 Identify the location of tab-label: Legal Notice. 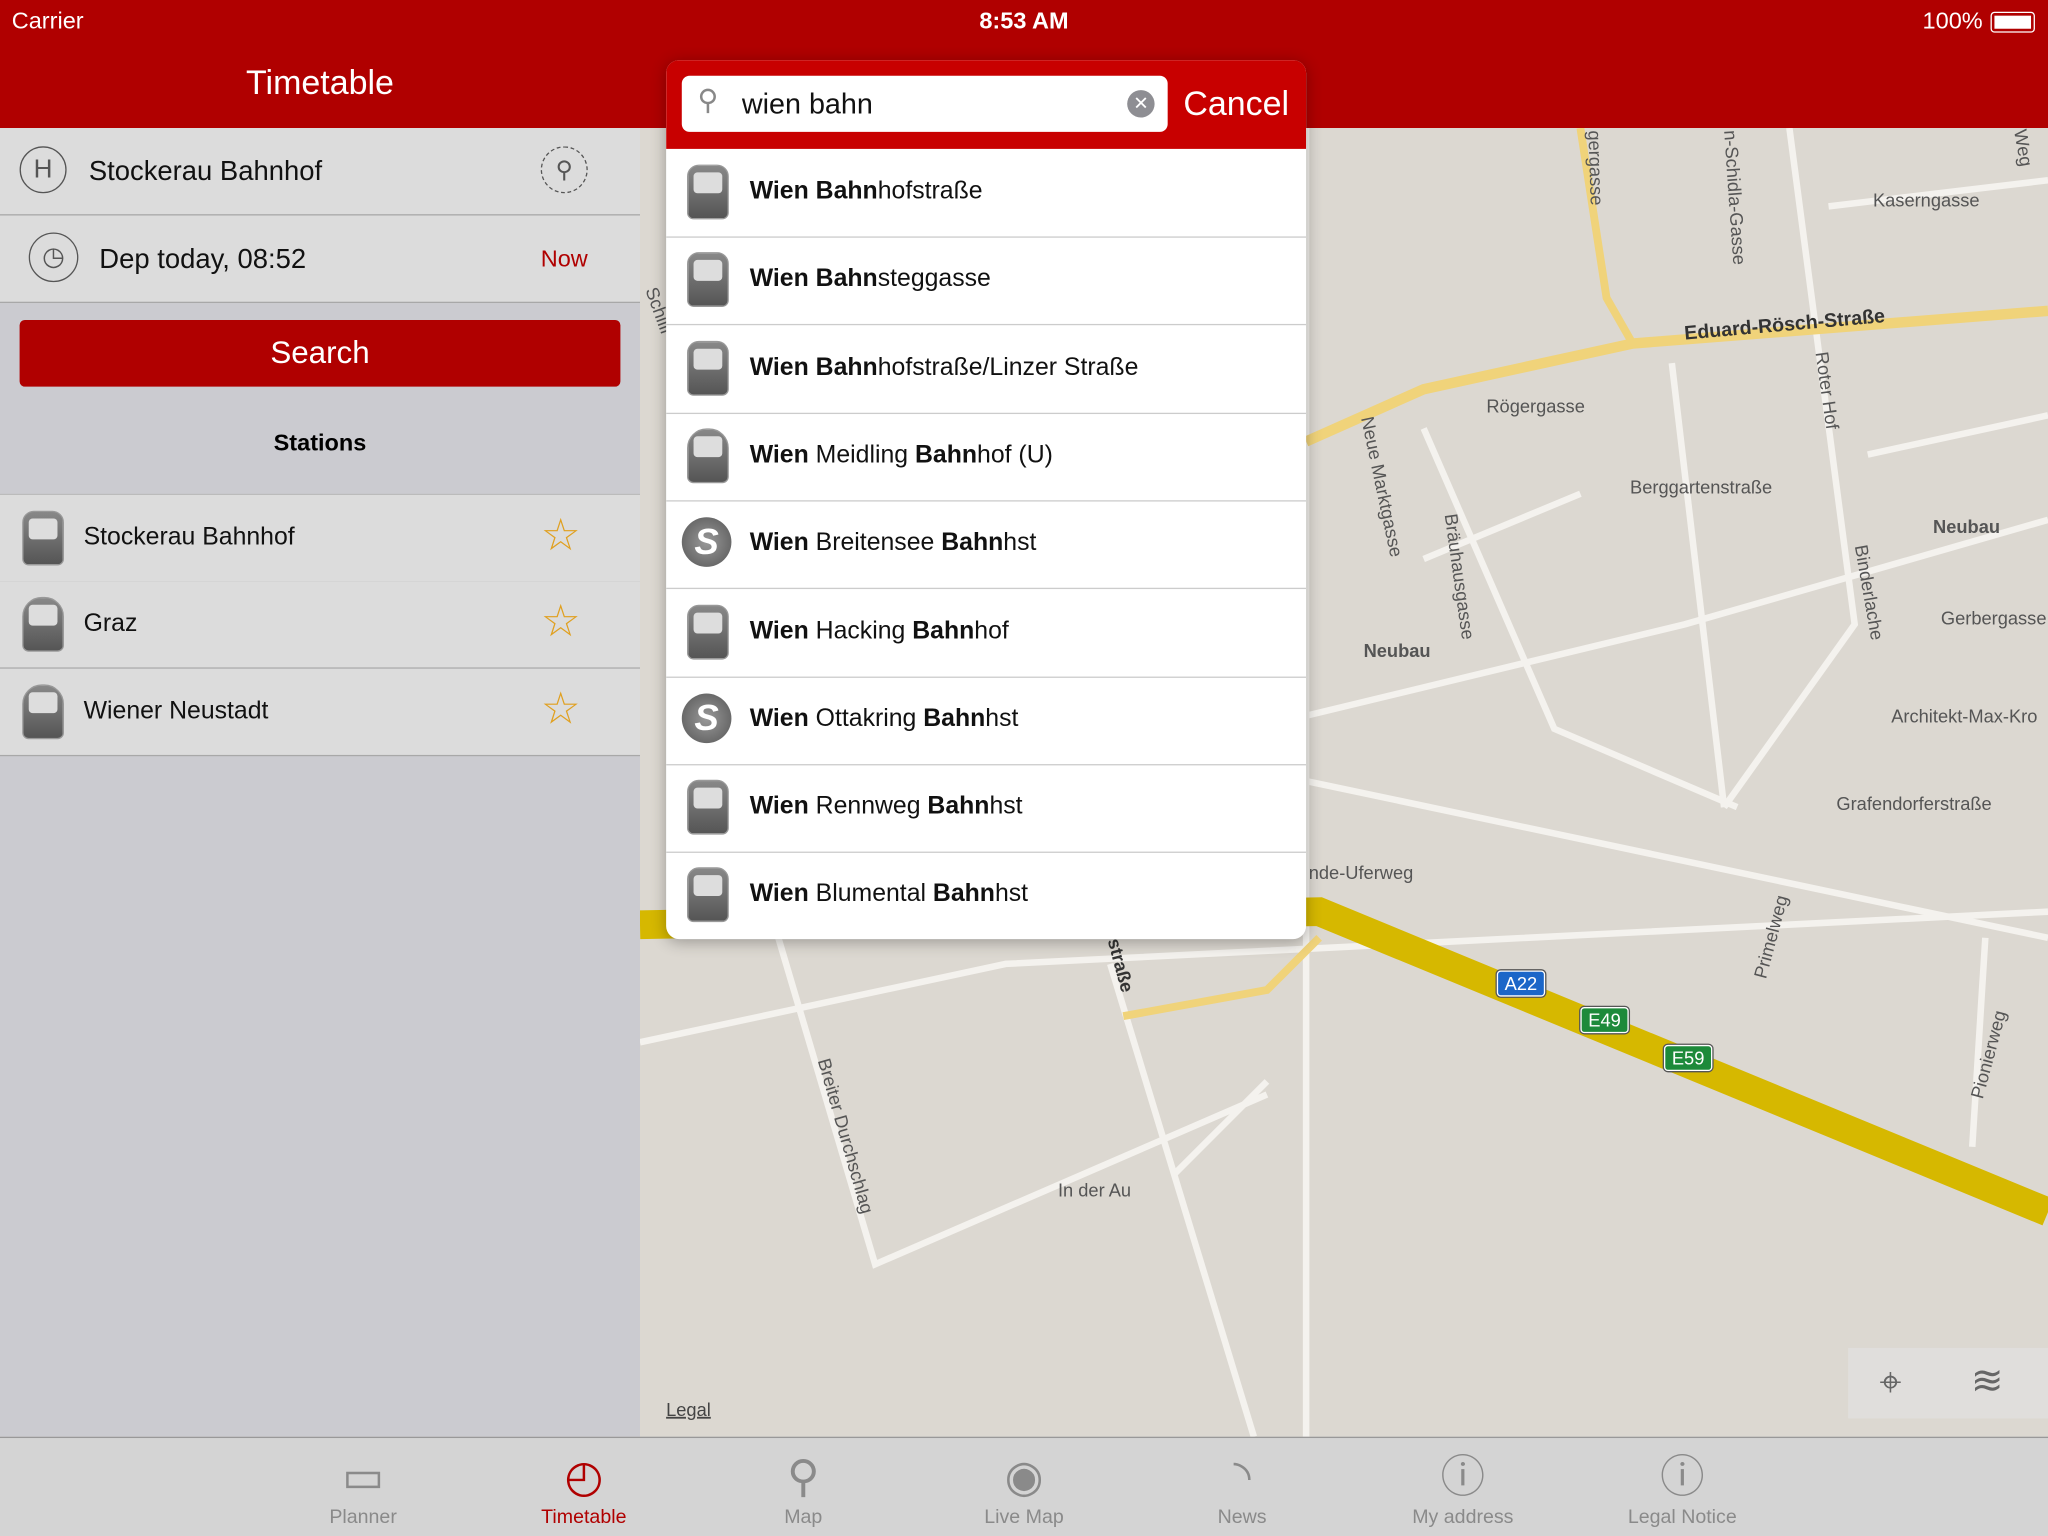
(1682, 1517).